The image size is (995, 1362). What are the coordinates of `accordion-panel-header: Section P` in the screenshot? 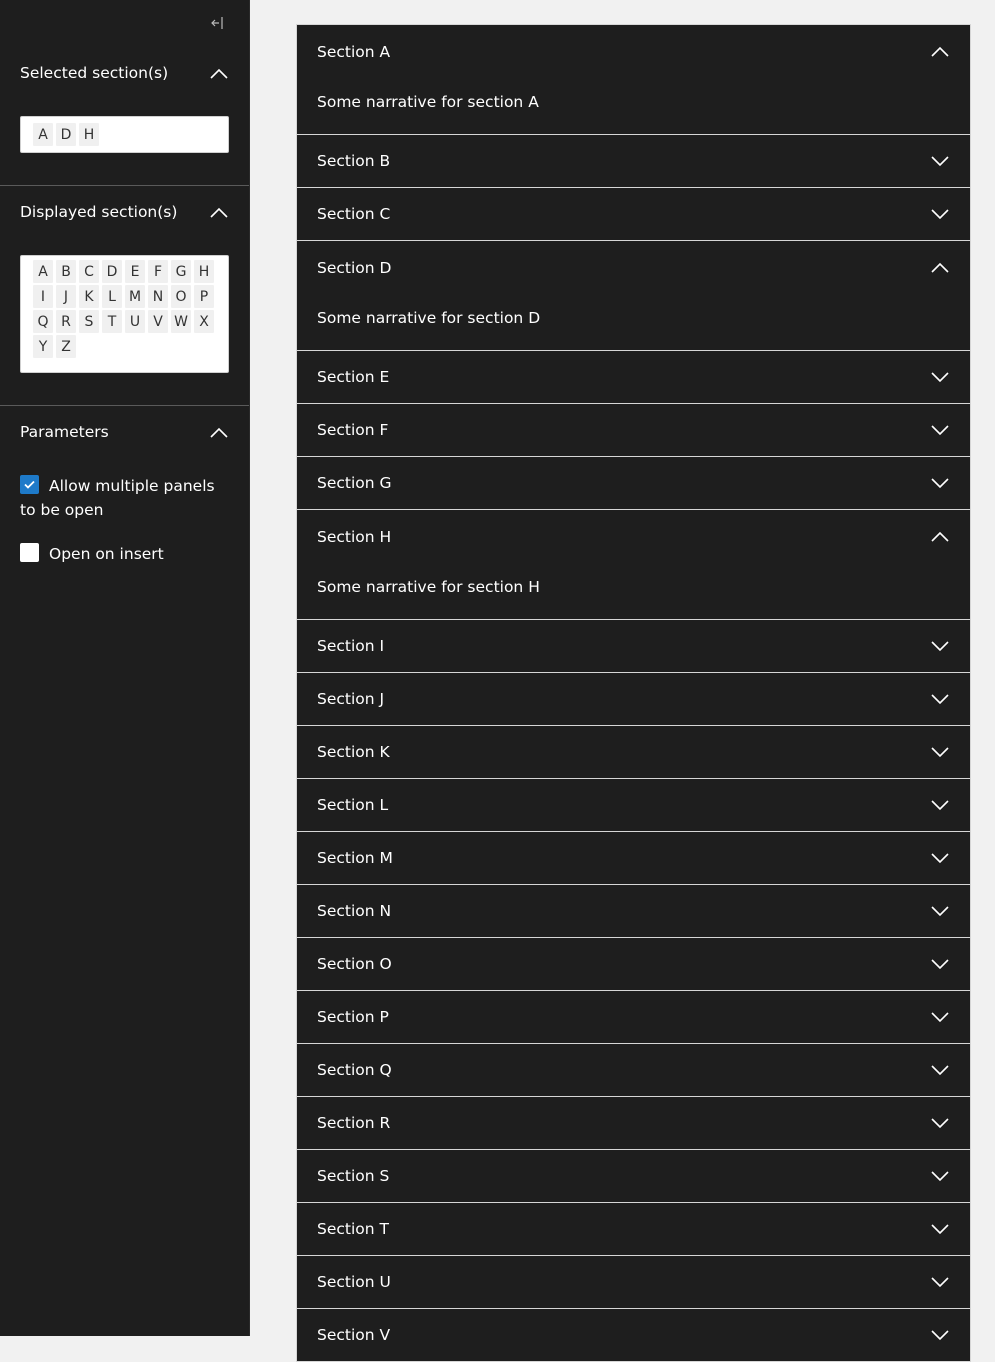 It's located at (633, 1017).